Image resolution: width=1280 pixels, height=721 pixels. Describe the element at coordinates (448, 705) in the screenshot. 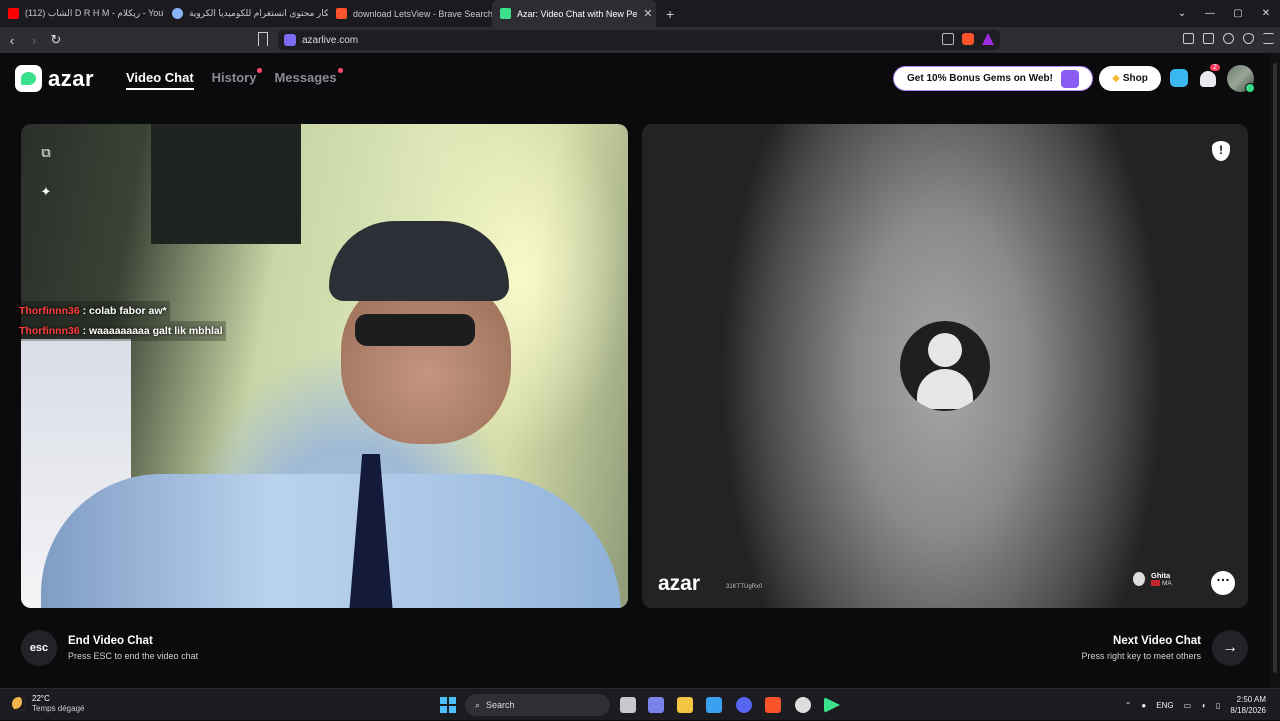

I see `windows-start-icon` at that location.